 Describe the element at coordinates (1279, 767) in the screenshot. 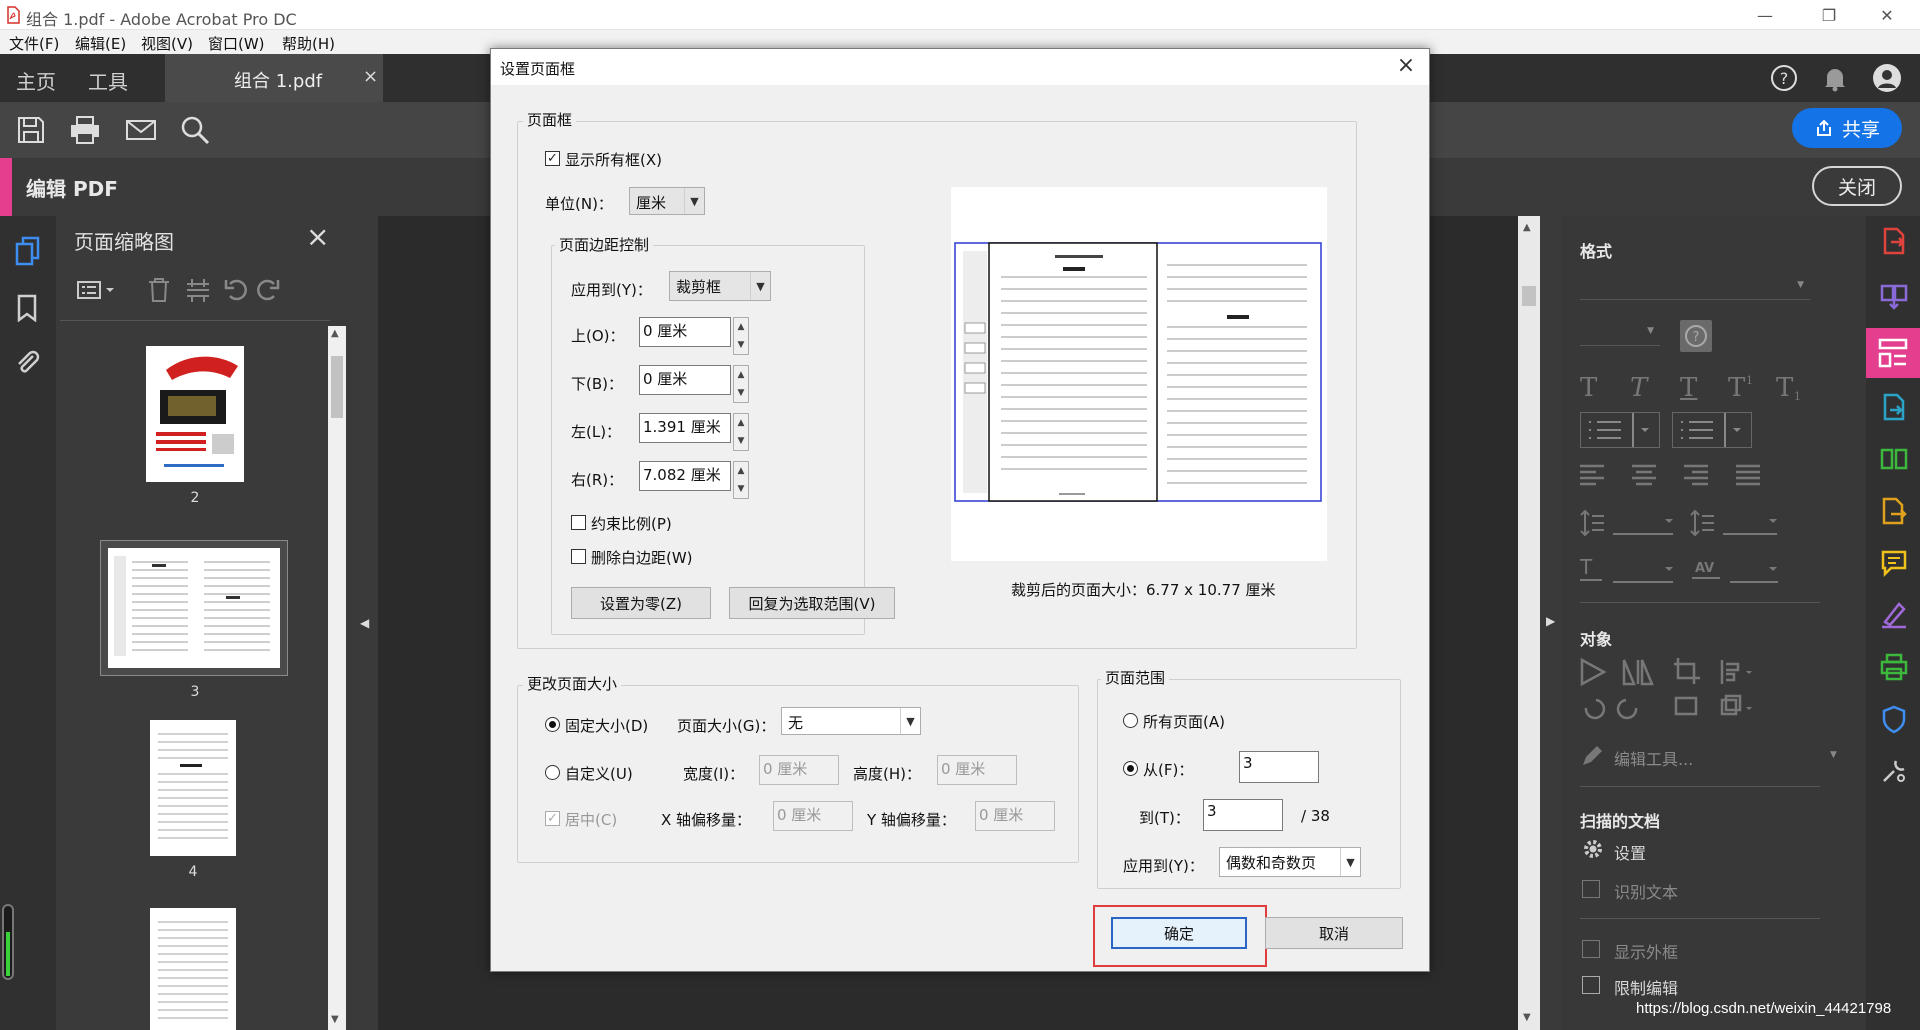

I see `from-input: 3` at that location.